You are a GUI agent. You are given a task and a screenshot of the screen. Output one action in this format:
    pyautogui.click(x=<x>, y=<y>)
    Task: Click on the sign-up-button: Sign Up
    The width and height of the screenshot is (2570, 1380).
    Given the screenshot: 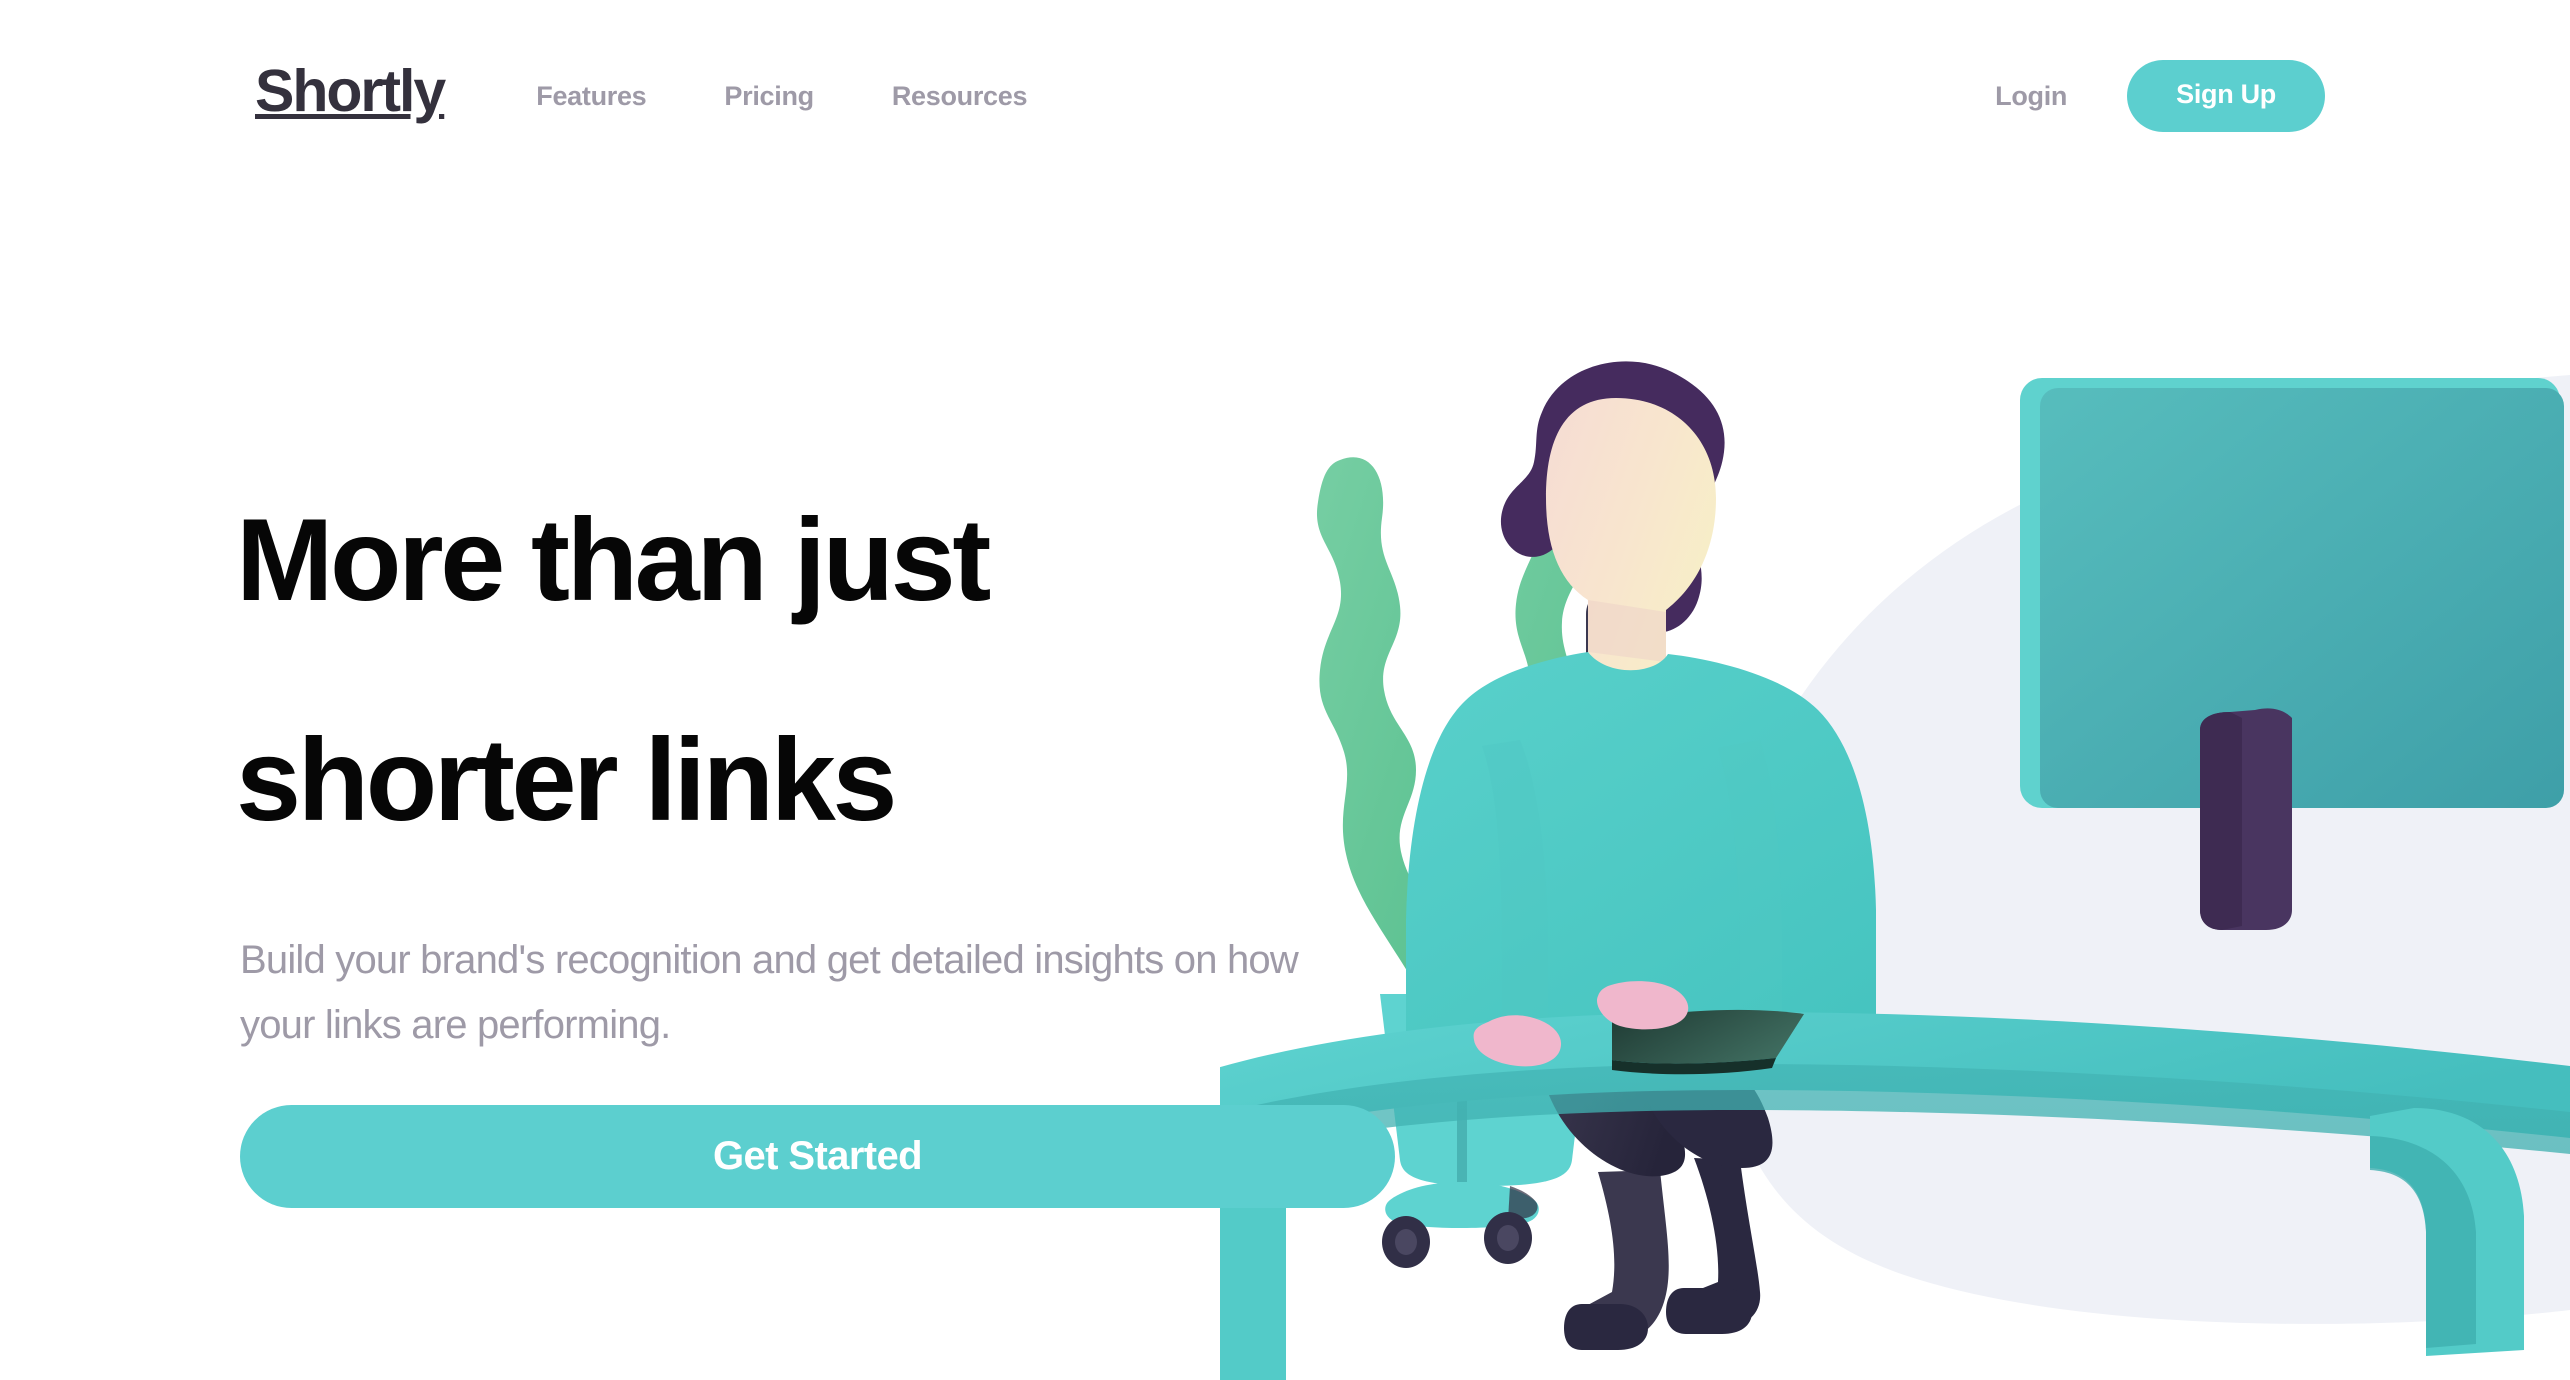 What is the action you would take?
    pyautogui.click(x=2226, y=96)
    